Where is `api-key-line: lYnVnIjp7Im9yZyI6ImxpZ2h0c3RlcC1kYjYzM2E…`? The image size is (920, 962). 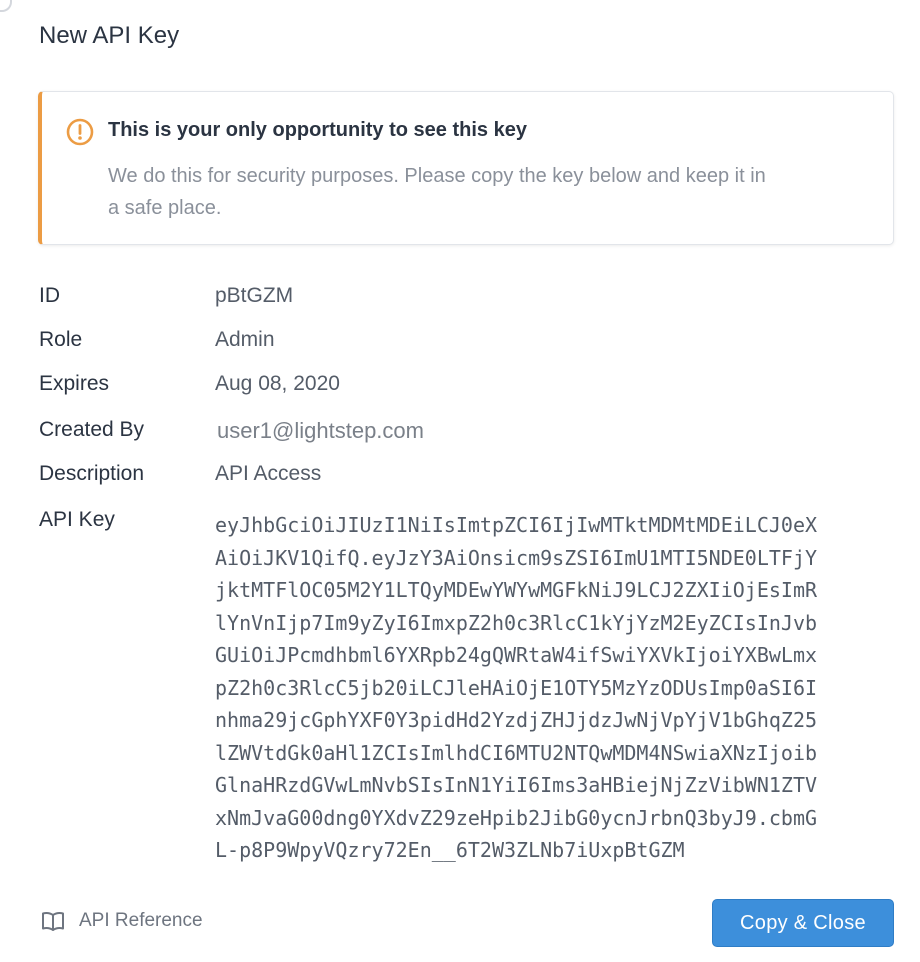 api-key-line: lYnVnIjp7Im9yZyI6ImxpZ2h0c3RlcC1kYjYzM2E… is located at coordinates (516, 622).